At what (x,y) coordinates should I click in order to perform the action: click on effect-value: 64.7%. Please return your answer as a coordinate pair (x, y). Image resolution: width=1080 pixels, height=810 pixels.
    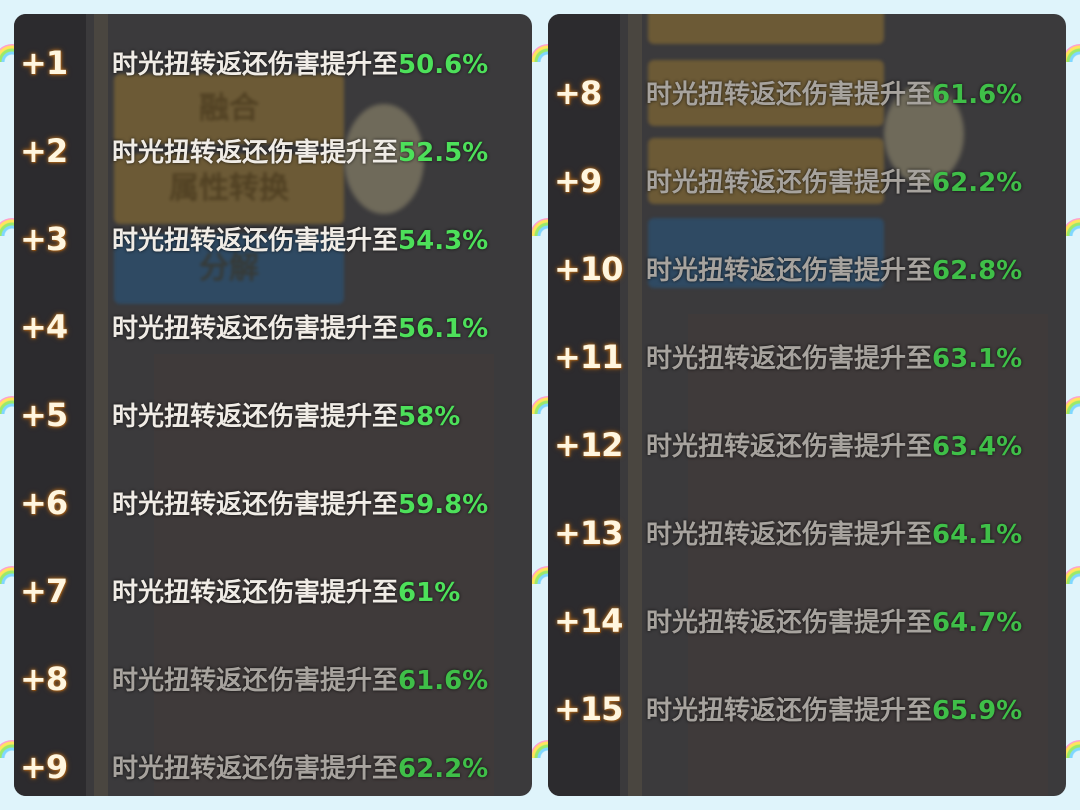
    Looking at the image, I should click on (977, 623).